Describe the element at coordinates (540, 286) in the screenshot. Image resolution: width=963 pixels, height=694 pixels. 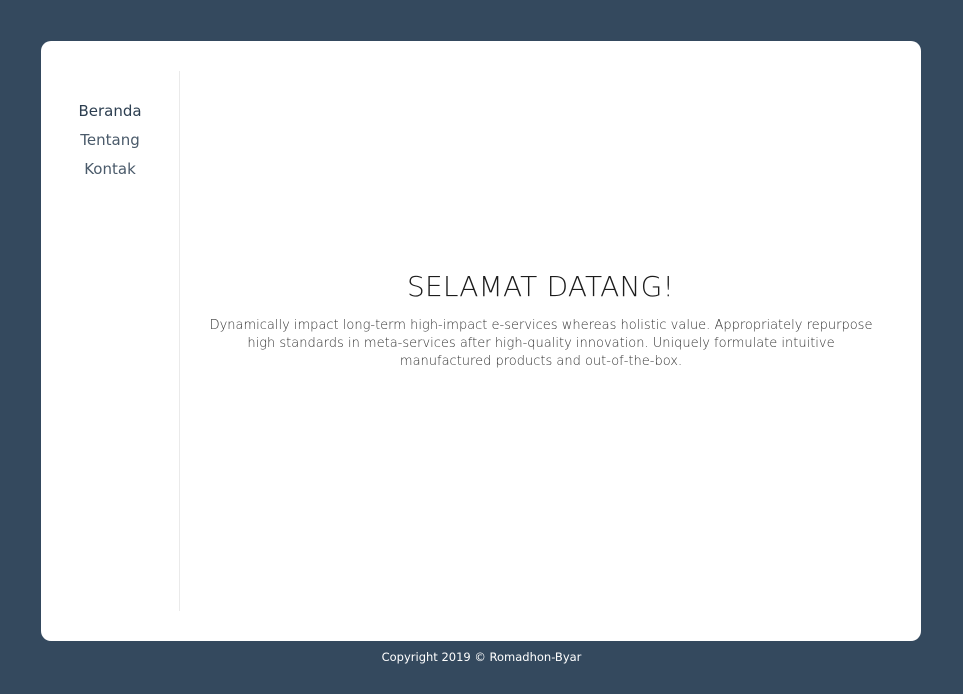
I see `page-title: SELAMAT DATANG!` at that location.